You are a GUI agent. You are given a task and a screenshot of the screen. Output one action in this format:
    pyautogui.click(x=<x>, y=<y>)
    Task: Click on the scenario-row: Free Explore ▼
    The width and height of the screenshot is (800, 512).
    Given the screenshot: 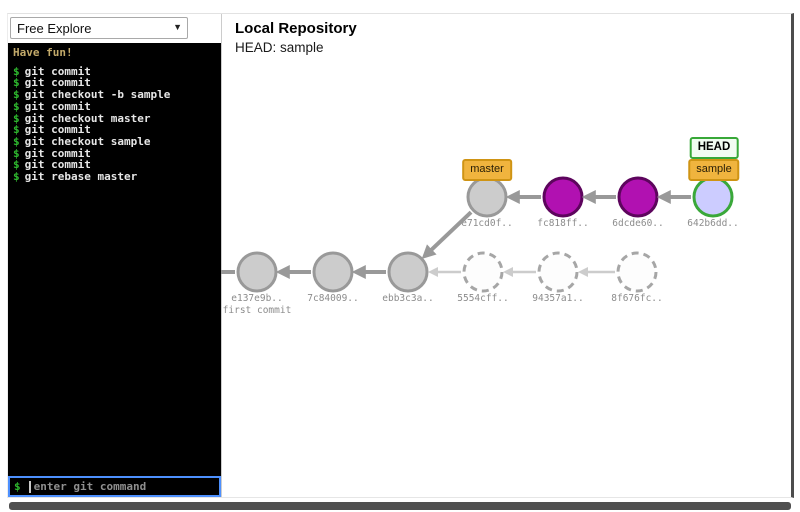 What is the action you would take?
    pyautogui.click(x=114, y=28)
    